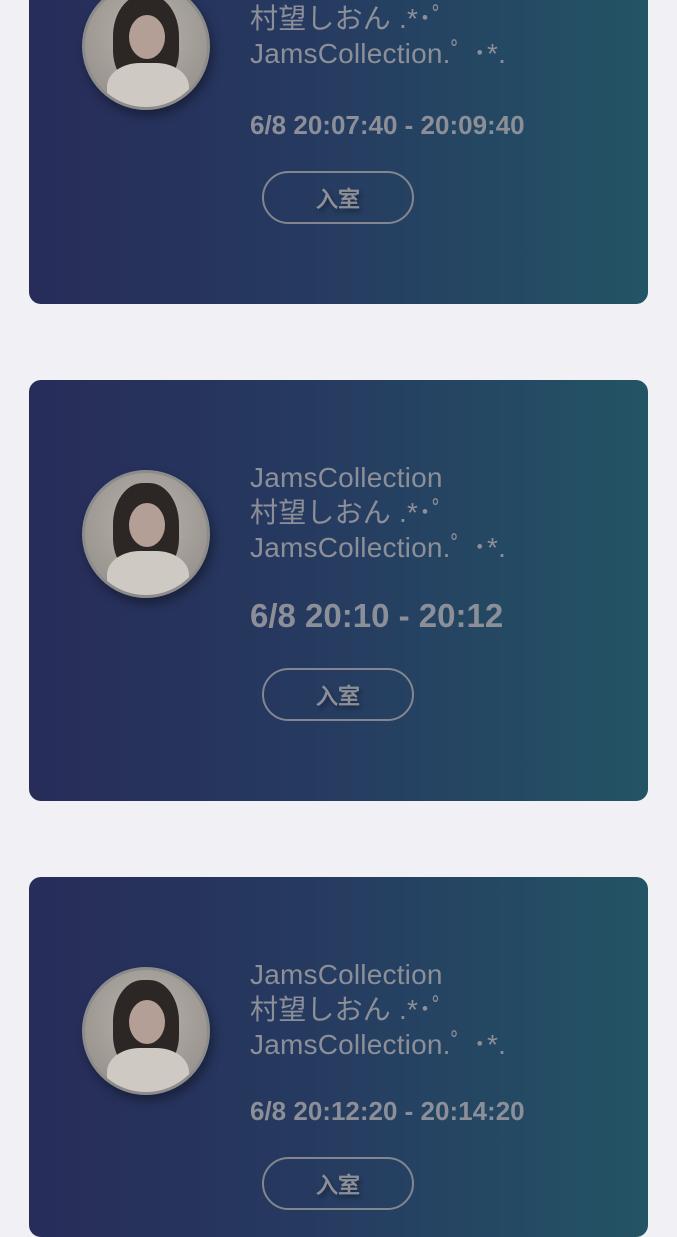 The width and height of the screenshot is (677, 1237). What do you see at coordinates (387, 1111) in the screenshot?
I see `session-time: 6/8 20:12:20 - 20:14:20` at bounding box center [387, 1111].